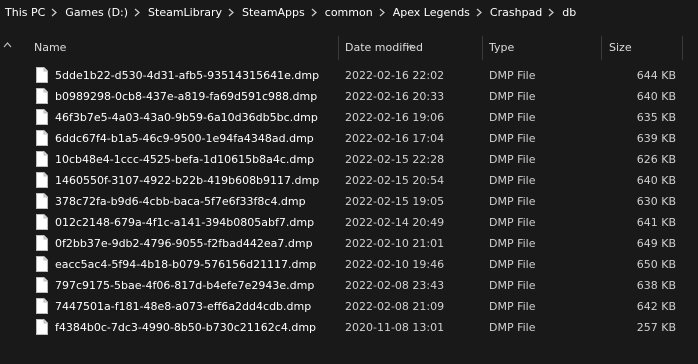 The width and height of the screenshot is (698, 364). Describe the element at coordinates (395, 327) in the screenshot. I see `file-date-modified: 2020-11-08 13:01` at that location.